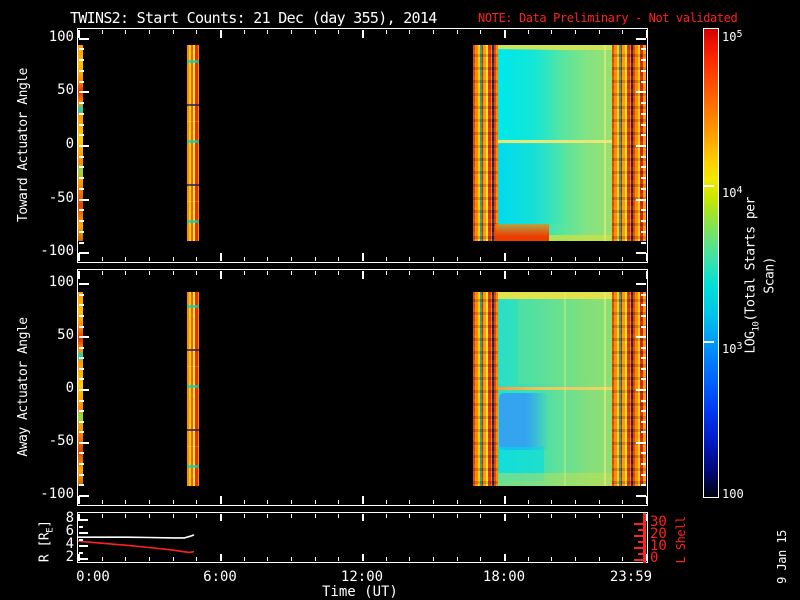 The image size is (800, 600). What do you see at coordinates (504, 577) in the screenshot?
I see `tick-label: 18:00` at bounding box center [504, 577].